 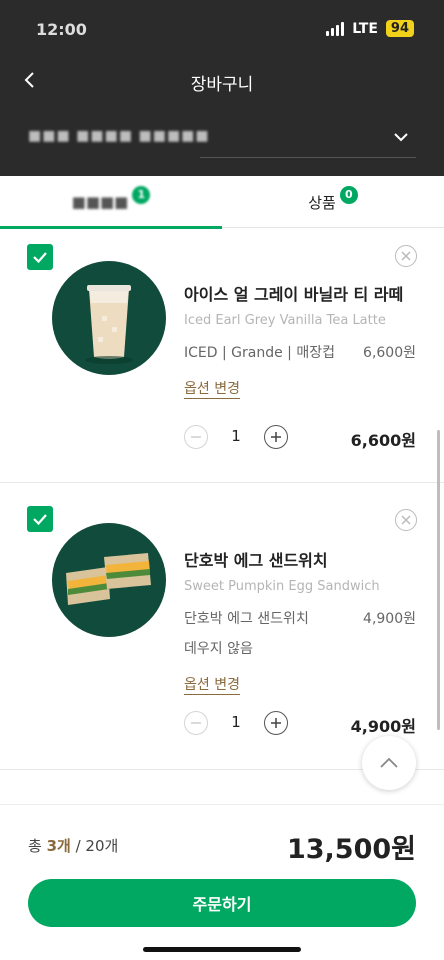 What do you see at coordinates (222, 142) in the screenshot?
I see `store-selector: ■■■ ■■■■ ■■■■■` at bounding box center [222, 142].